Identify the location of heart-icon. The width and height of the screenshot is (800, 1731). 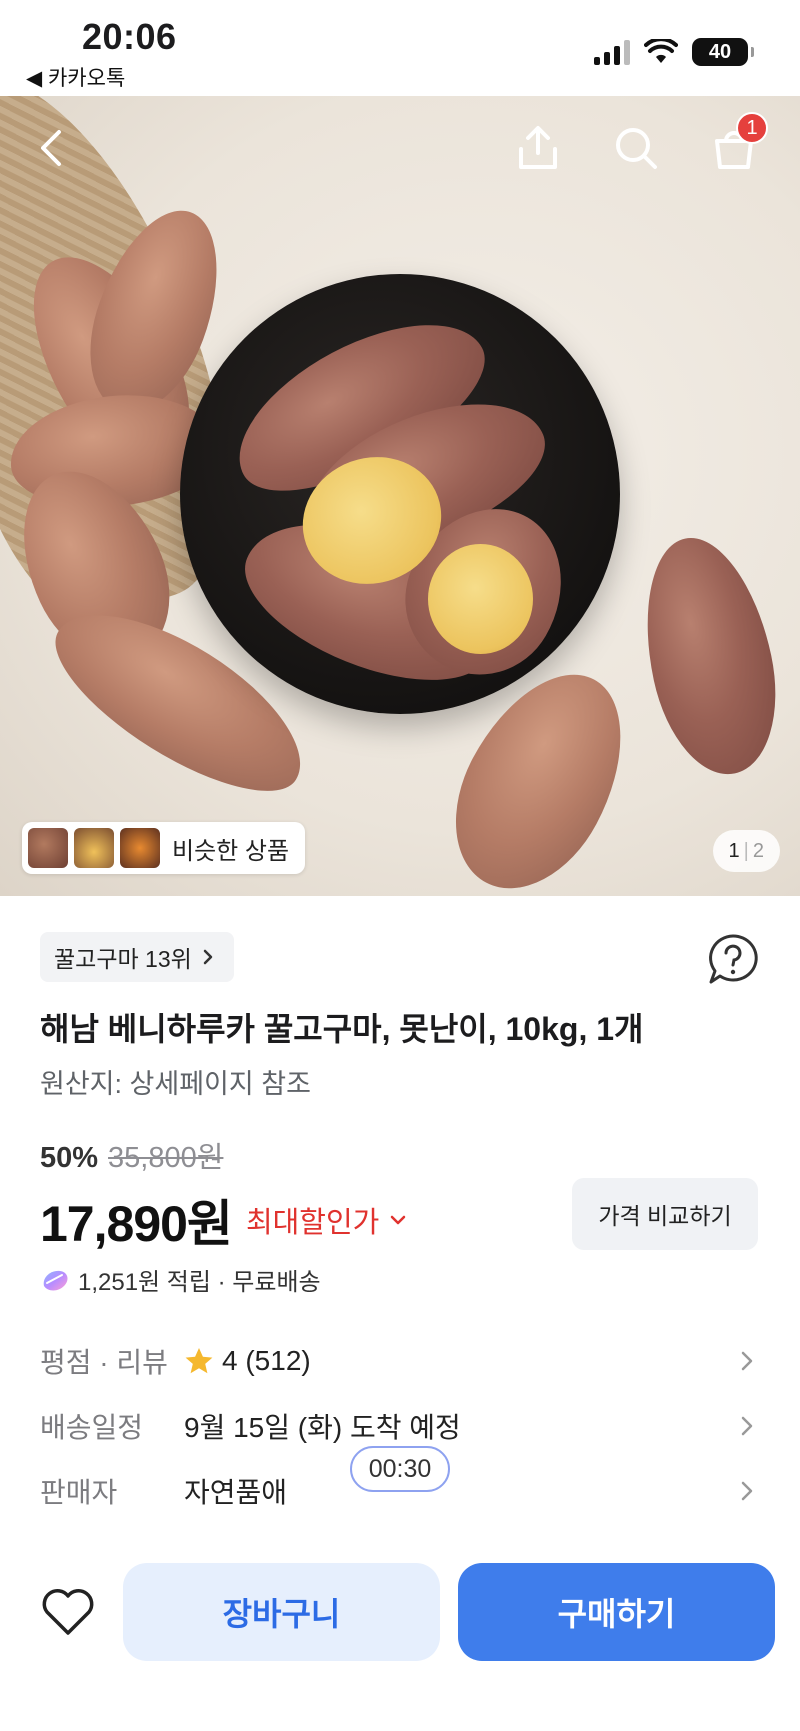
(68, 1612).